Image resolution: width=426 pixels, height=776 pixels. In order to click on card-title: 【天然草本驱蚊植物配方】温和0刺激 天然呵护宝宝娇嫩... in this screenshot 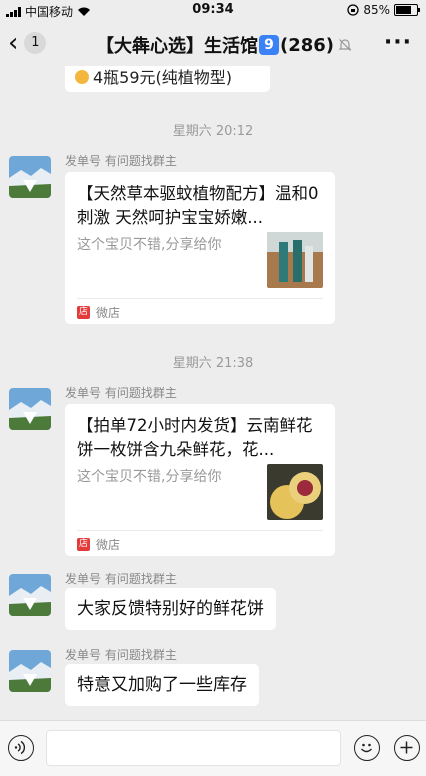, I will do `click(198, 205)`.